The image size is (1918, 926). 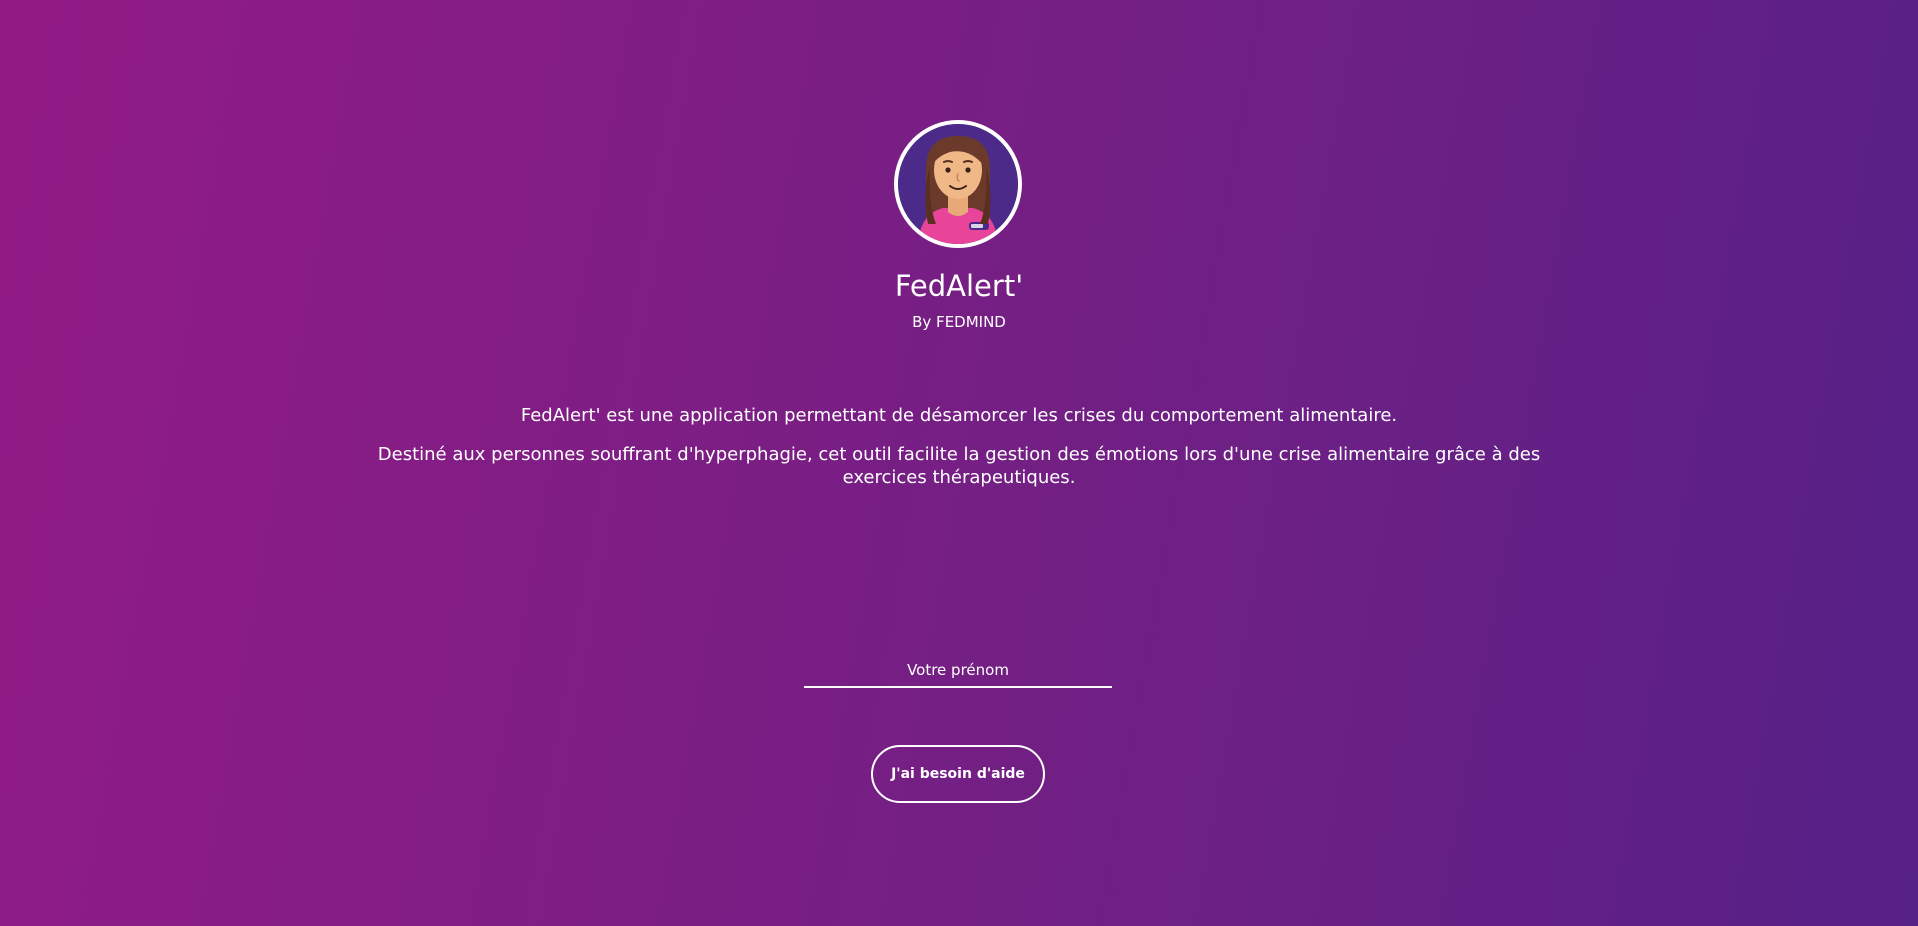 I want to click on avatar, so click(x=958, y=184).